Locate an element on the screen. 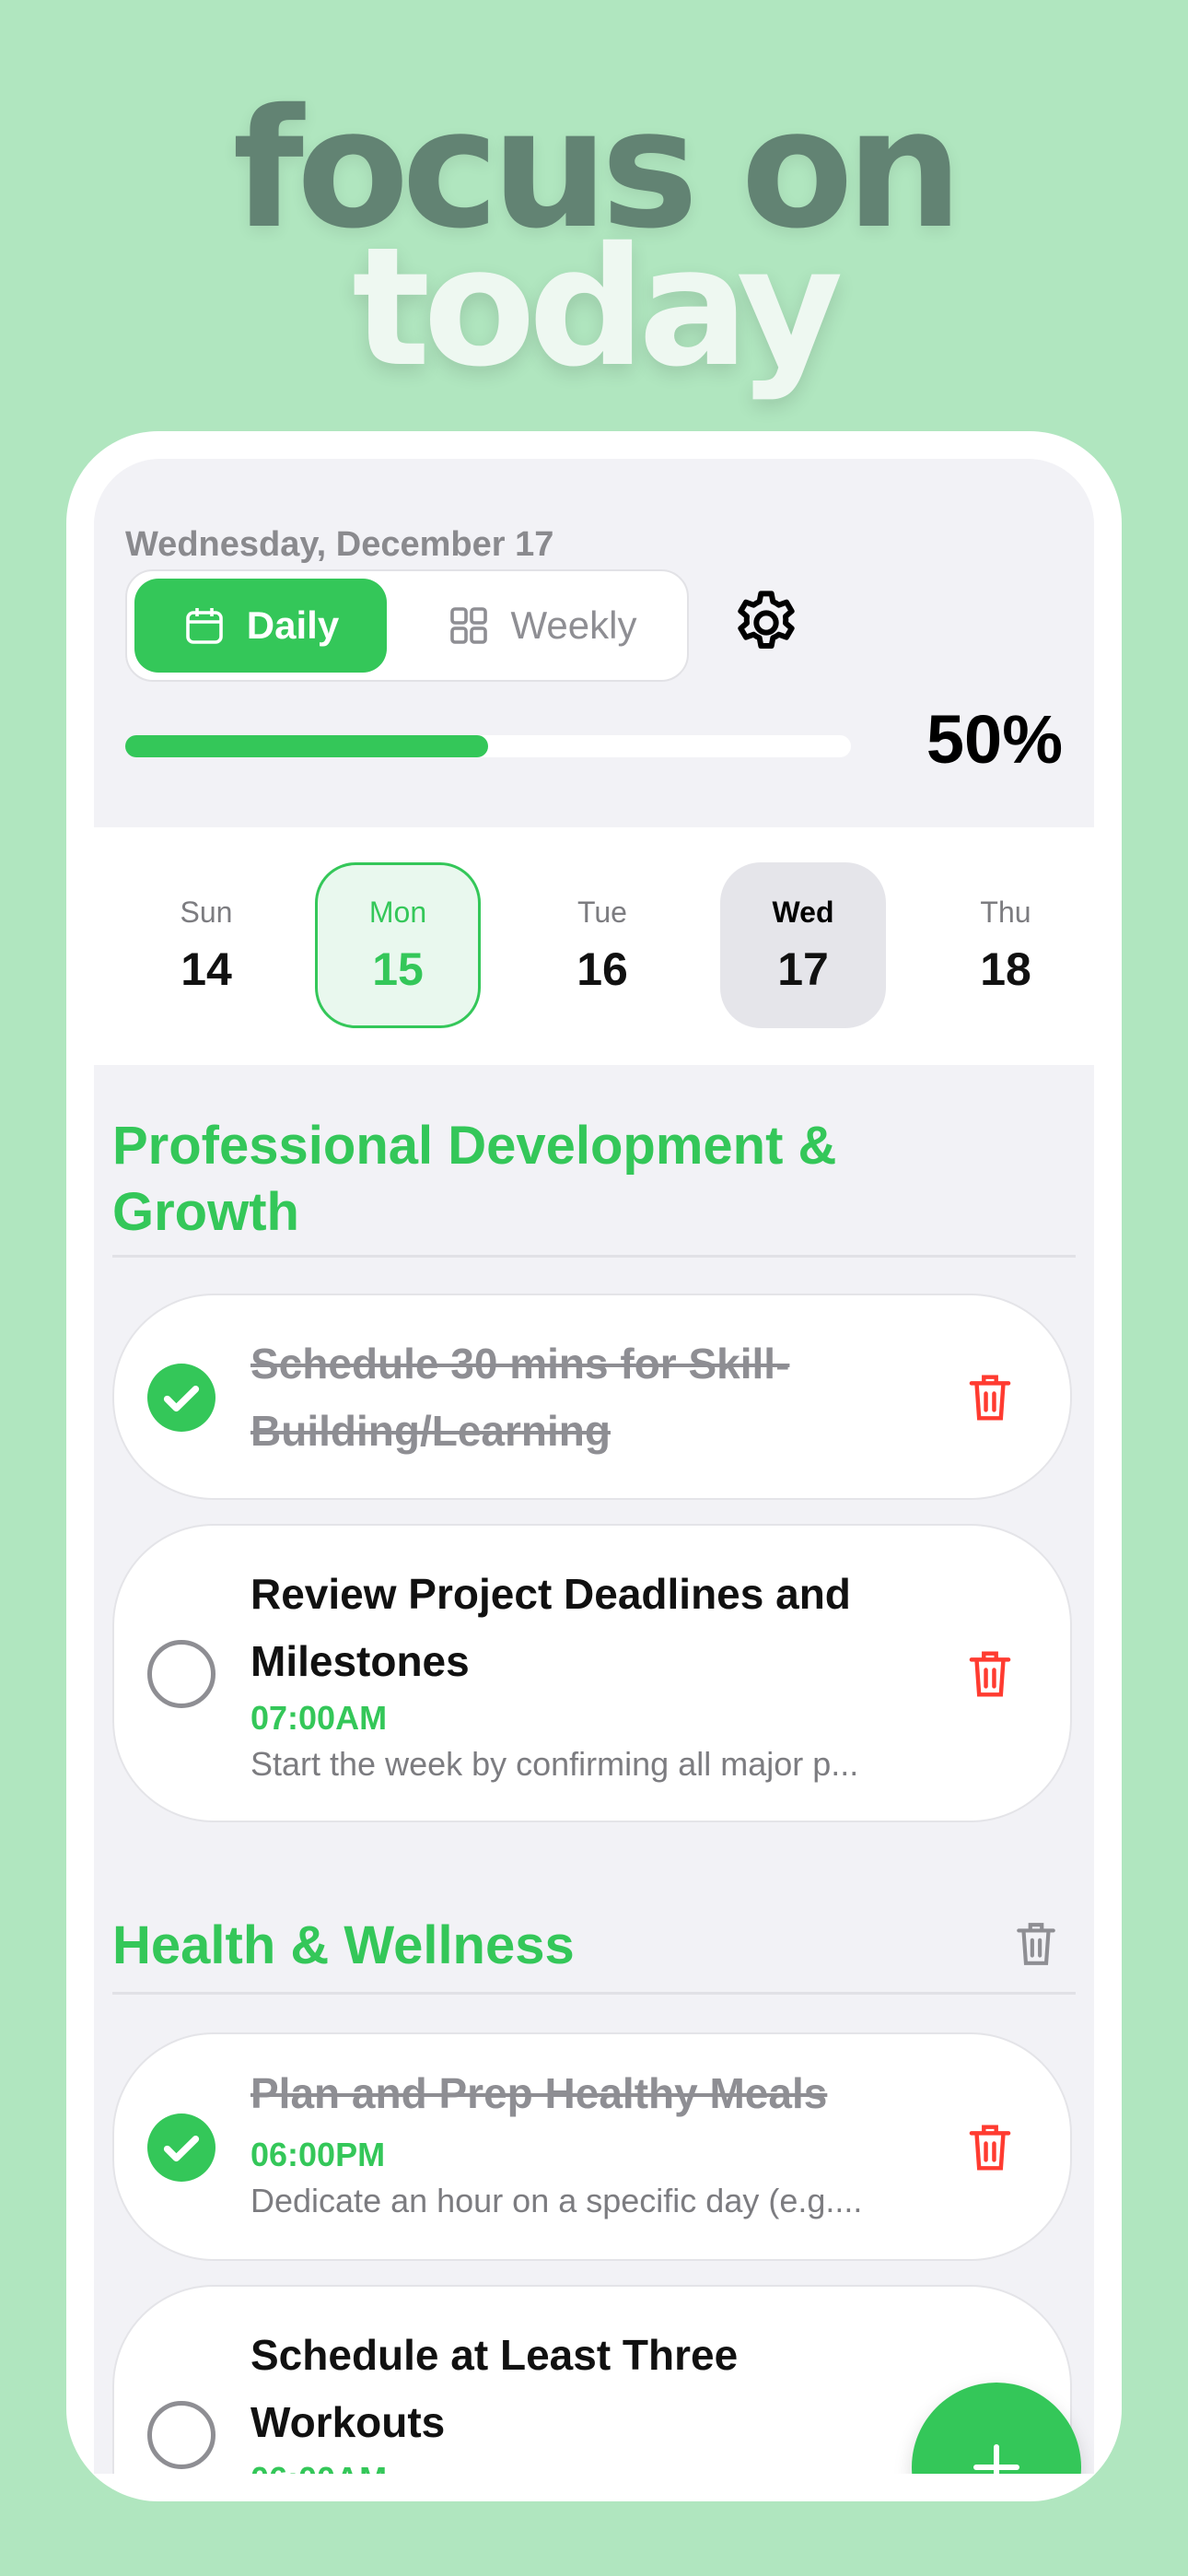 This screenshot has width=1188, height=2576. section-title: Health & Wellness is located at coordinates (343, 1945).